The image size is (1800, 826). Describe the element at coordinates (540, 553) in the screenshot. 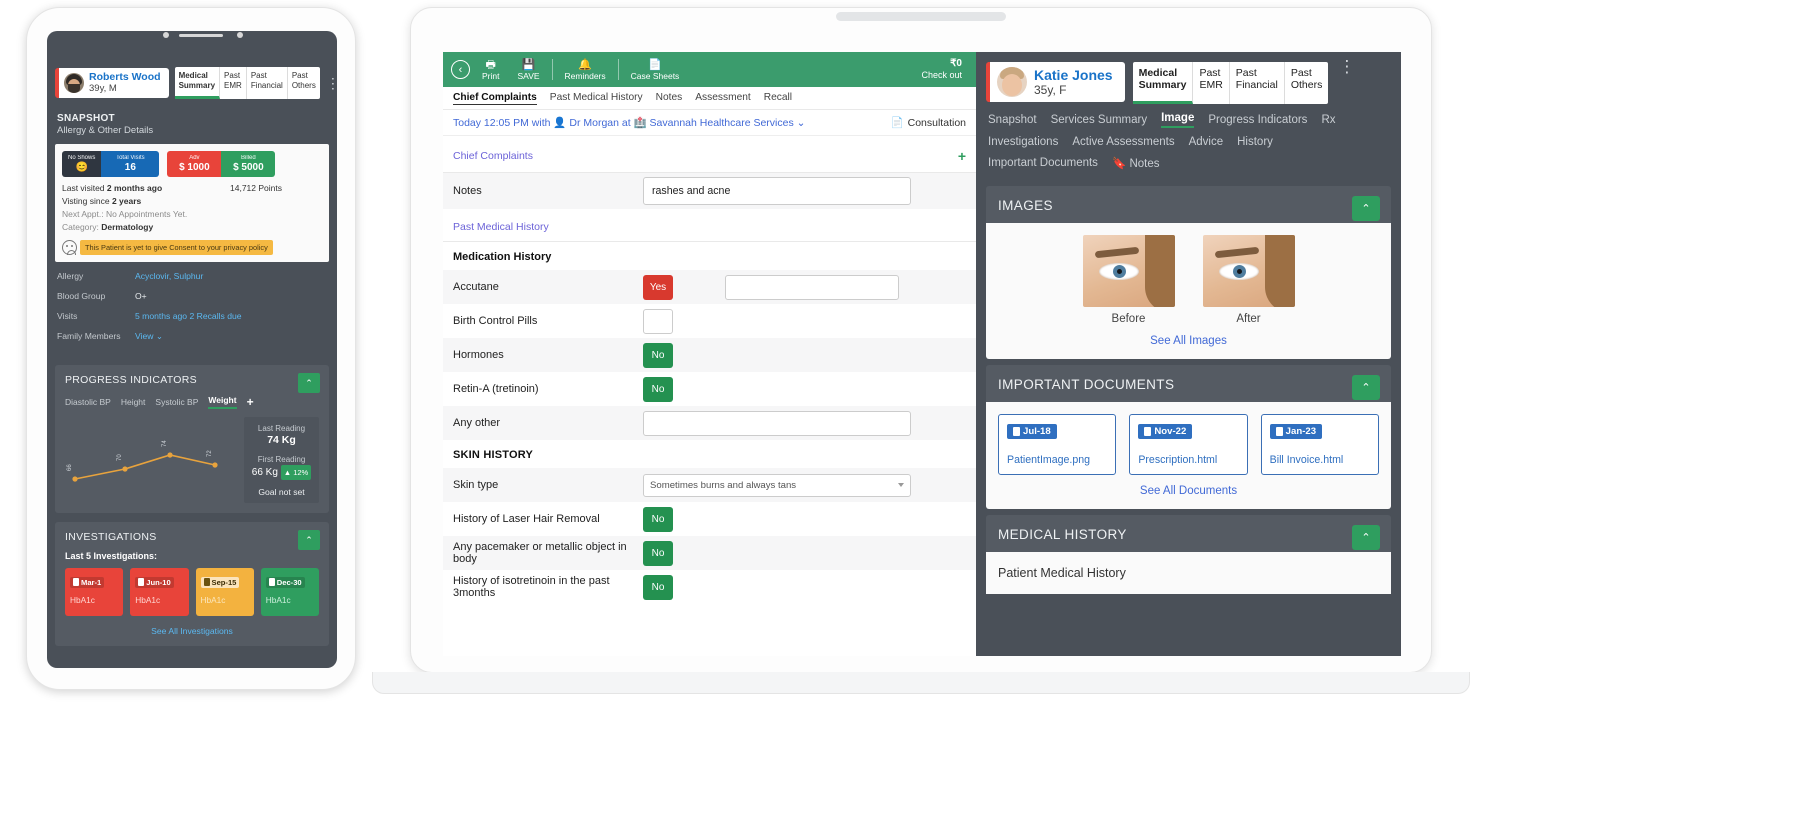

I see `pacemaker-label: Any pacemaker or metallic object in body` at that location.